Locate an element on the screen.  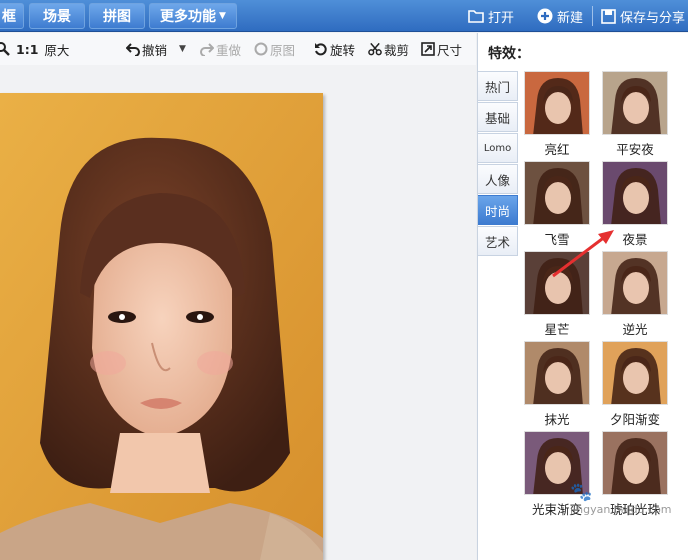
effect-label: 逆光 is located at coordinates (635, 329).